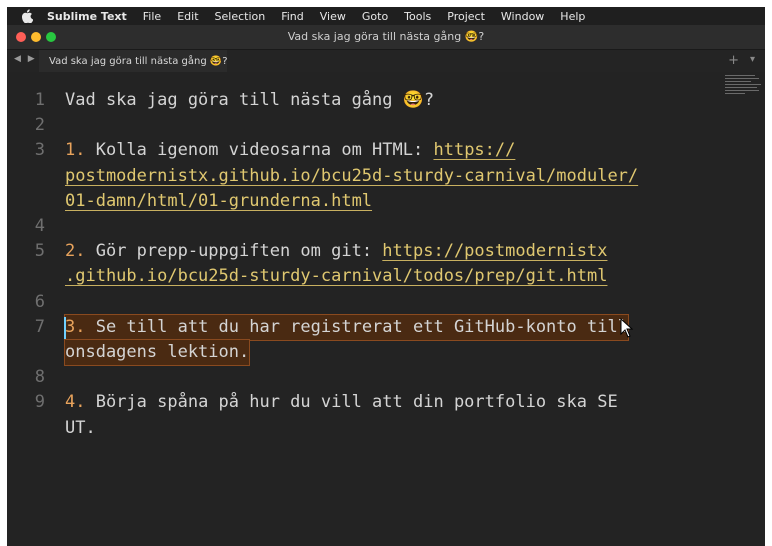 Image resolution: width=772 pixels, height=546 pixels. I want to click on editor-line: 1 Vad ska jag göra till nästa gång 🤓?, so click(386, 100).